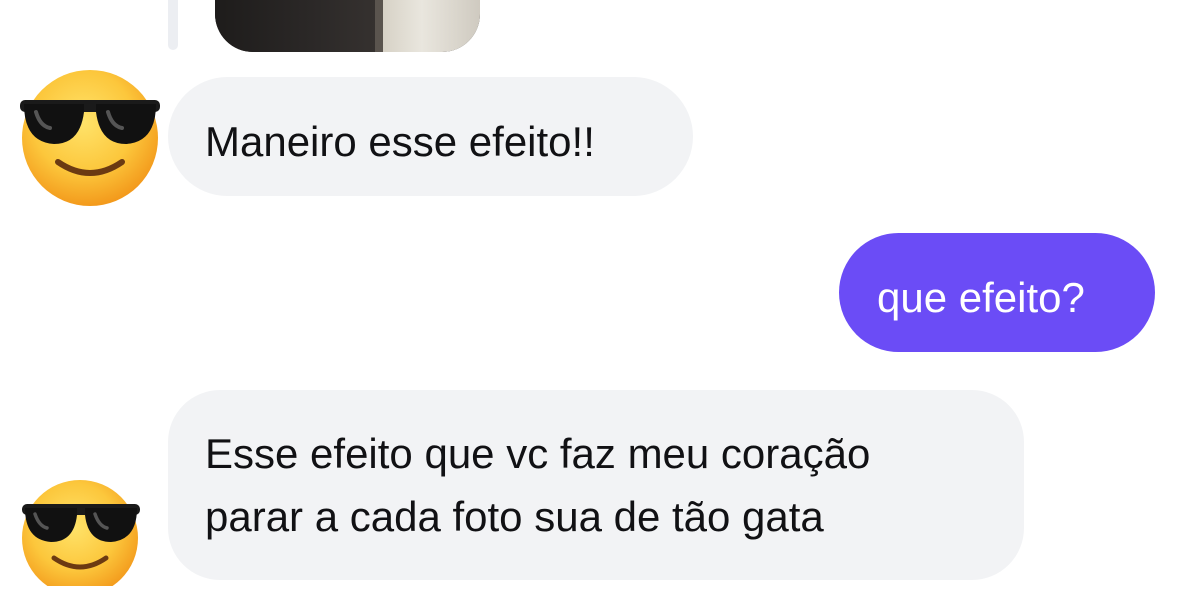 The image size is (1179, 591). I want to click on message-text: Maneiro esse efeito!!, so click(400, 141).